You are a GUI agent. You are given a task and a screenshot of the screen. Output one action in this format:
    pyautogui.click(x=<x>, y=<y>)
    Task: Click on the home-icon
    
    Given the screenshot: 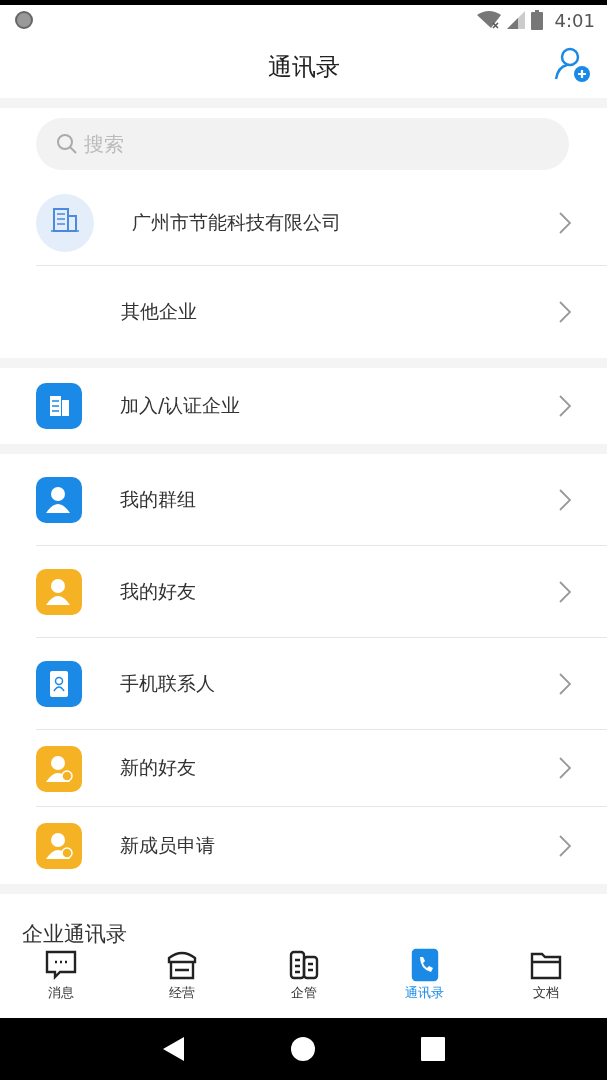 What is the action you would take?
    pyautogui.click(x=303, y=1049)
    